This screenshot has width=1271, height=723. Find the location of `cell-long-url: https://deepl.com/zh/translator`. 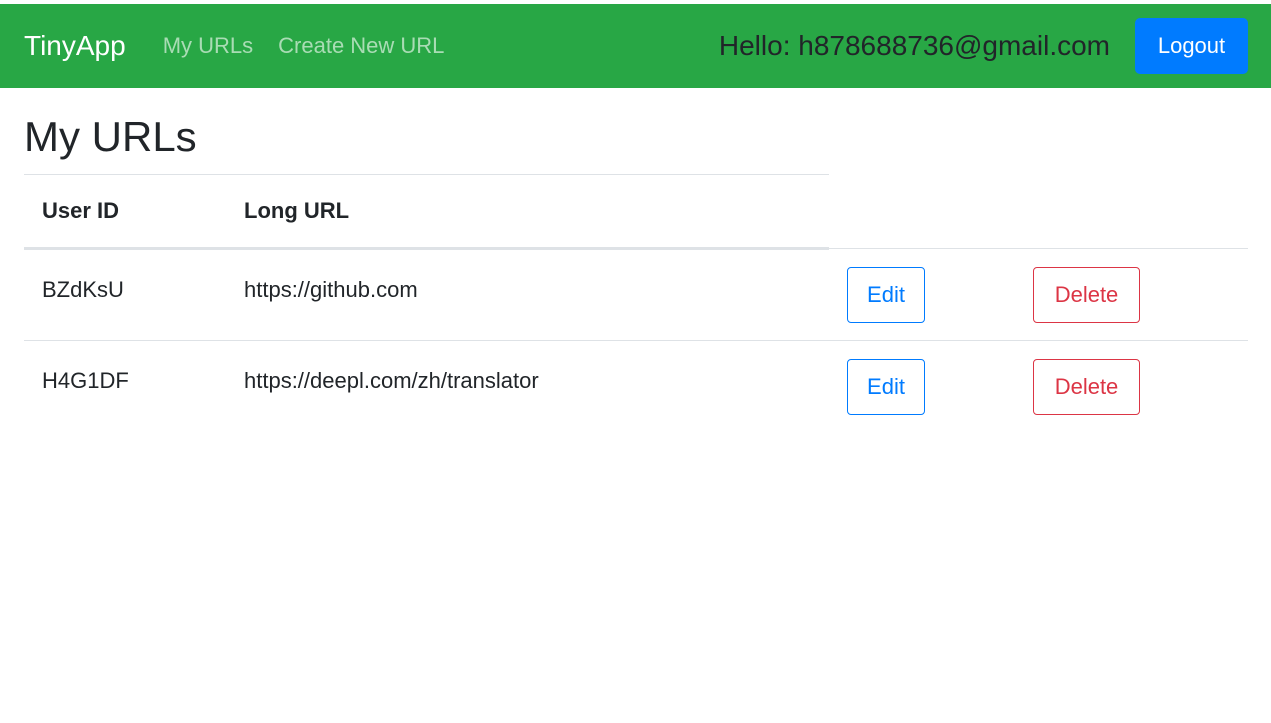

cell-long-url: https://deepl.com/zh/translator is located at coordinates (527, 387).